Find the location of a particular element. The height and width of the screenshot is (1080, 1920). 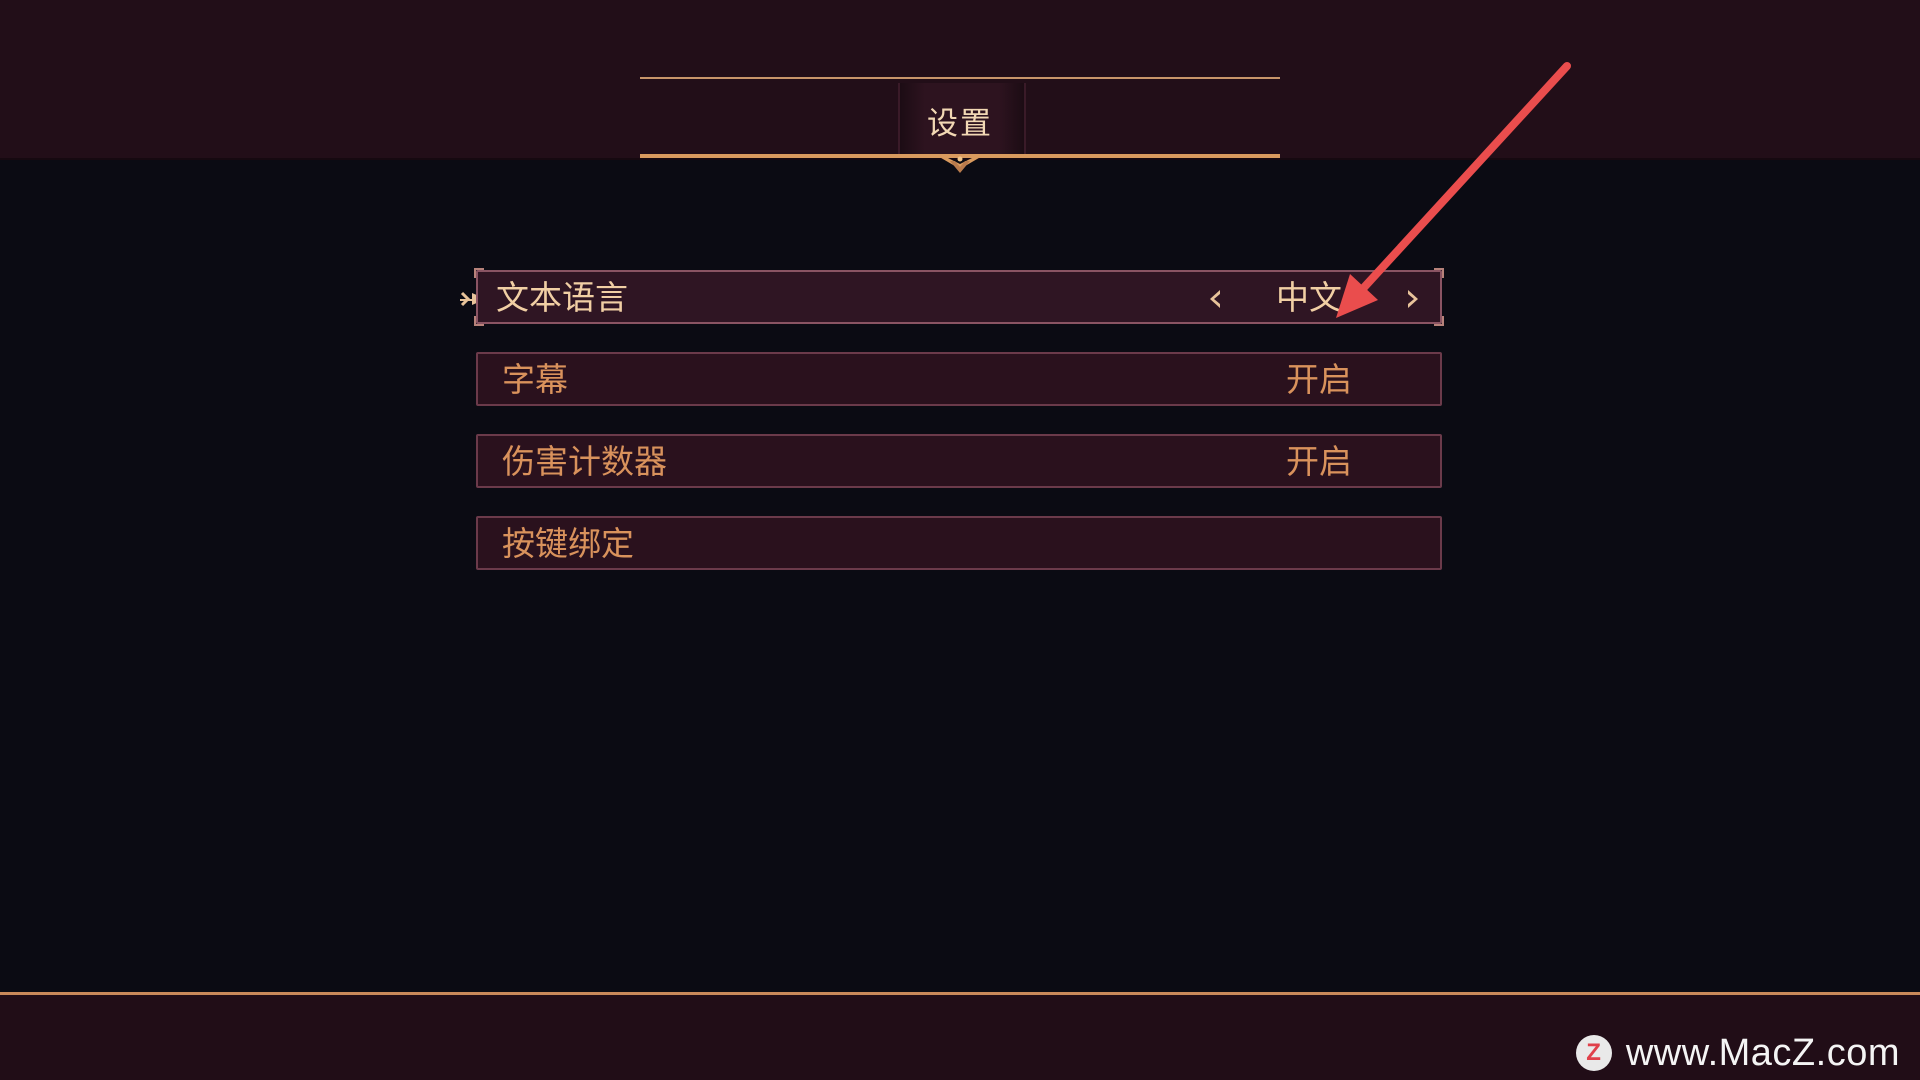

setting-row-damage-counter: 伤害计数器 开启 is located at coordinates (959, 461).